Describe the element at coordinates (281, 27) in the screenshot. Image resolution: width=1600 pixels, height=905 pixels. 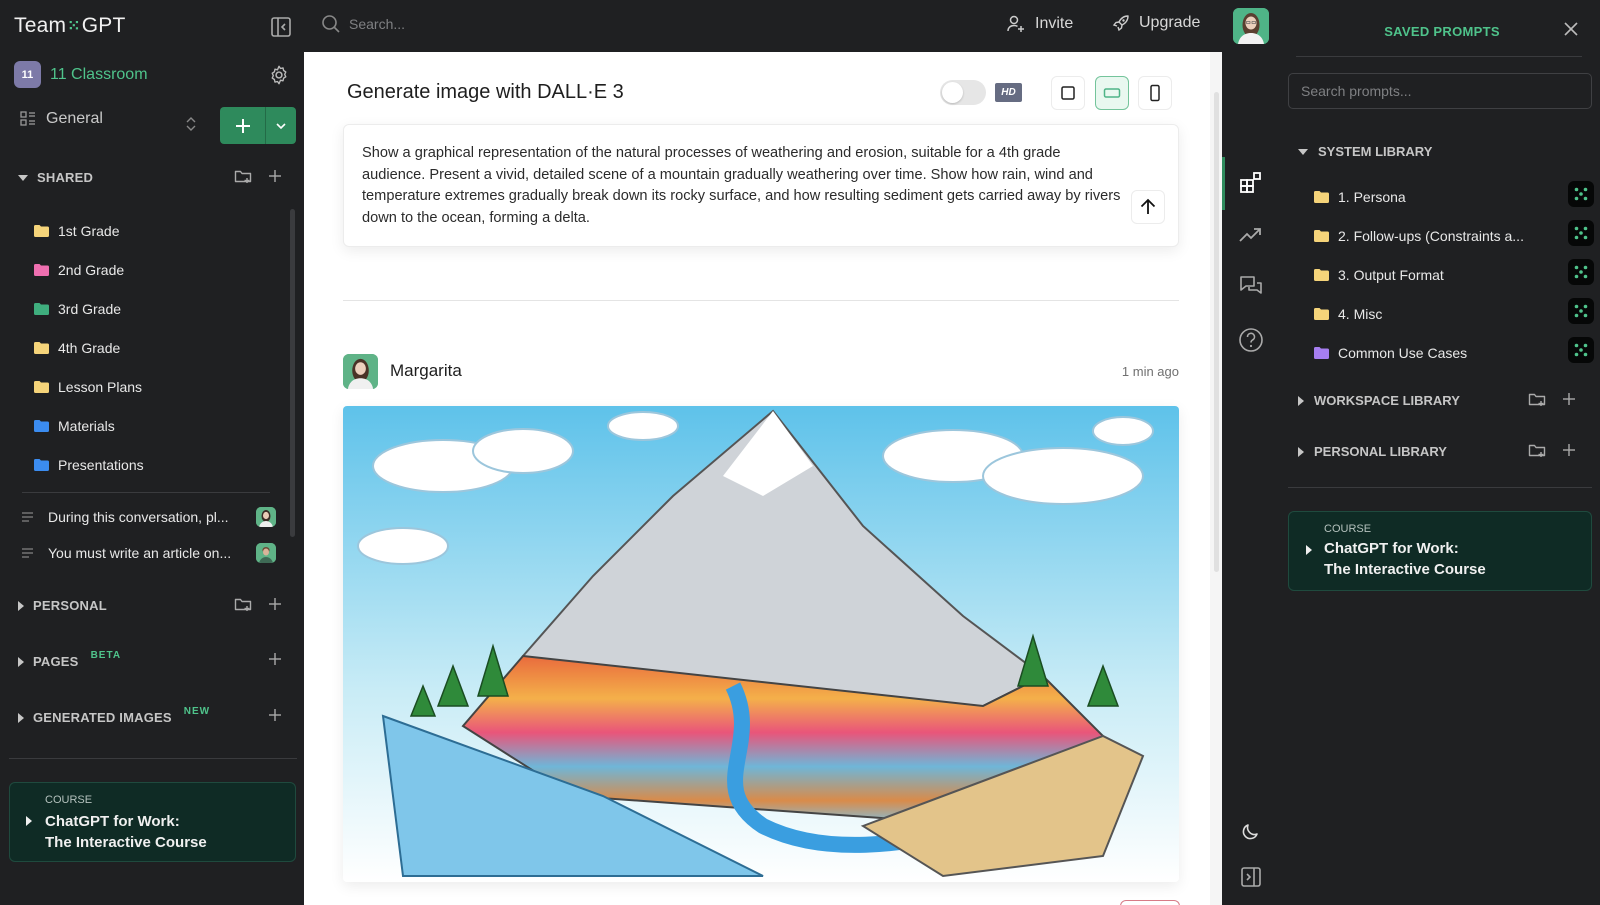
I see `collapse-sidebar-icon` at that location.